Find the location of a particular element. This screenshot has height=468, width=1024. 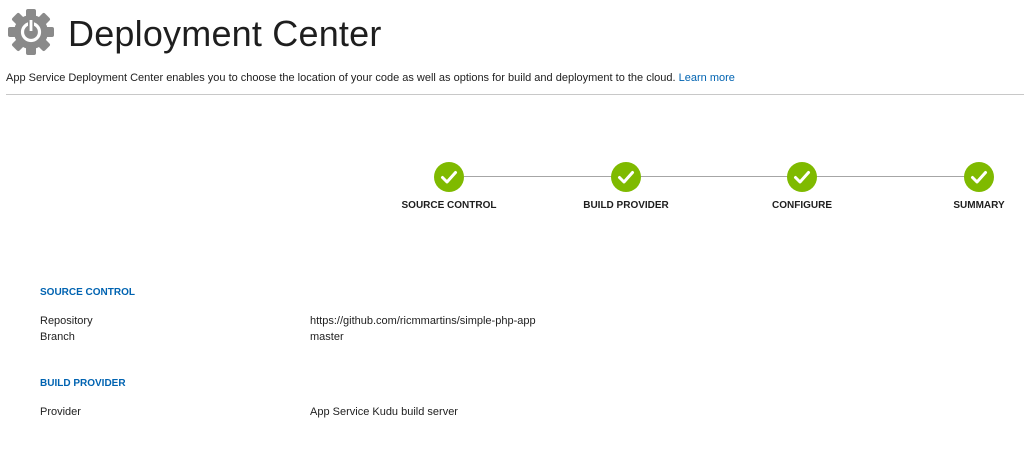

branch-label: Branch is located at coordinates (57, 337).